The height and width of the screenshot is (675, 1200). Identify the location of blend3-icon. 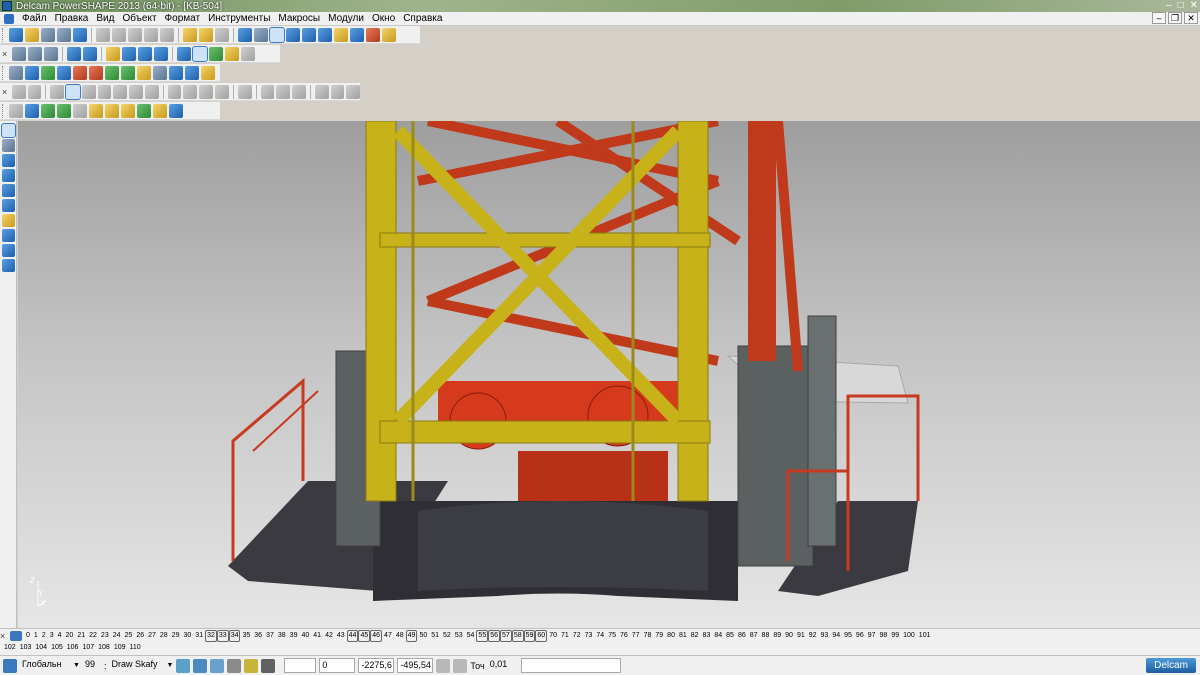
(299, 91).